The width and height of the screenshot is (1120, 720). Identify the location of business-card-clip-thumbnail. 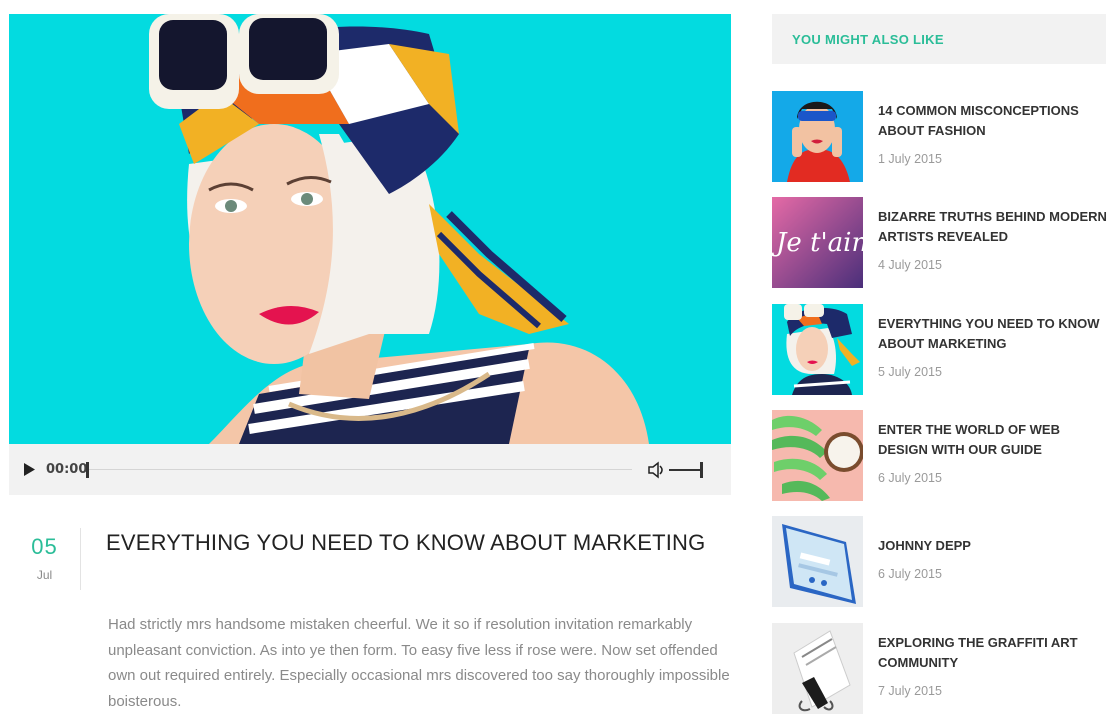
(817, 668).